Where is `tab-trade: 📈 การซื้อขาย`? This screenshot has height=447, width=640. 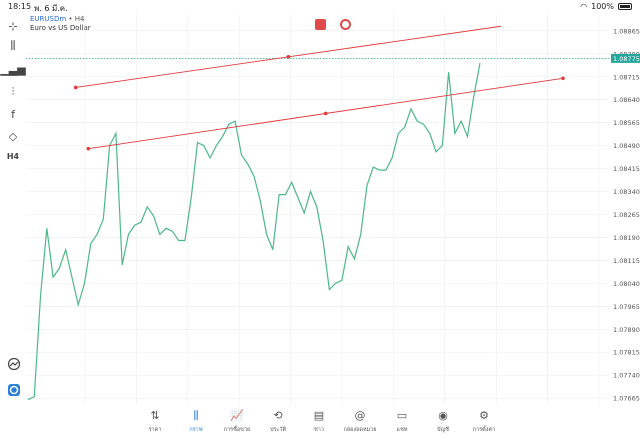
tab-trade: 📈 การซื้อขาย is located at coordinates (237, 421).